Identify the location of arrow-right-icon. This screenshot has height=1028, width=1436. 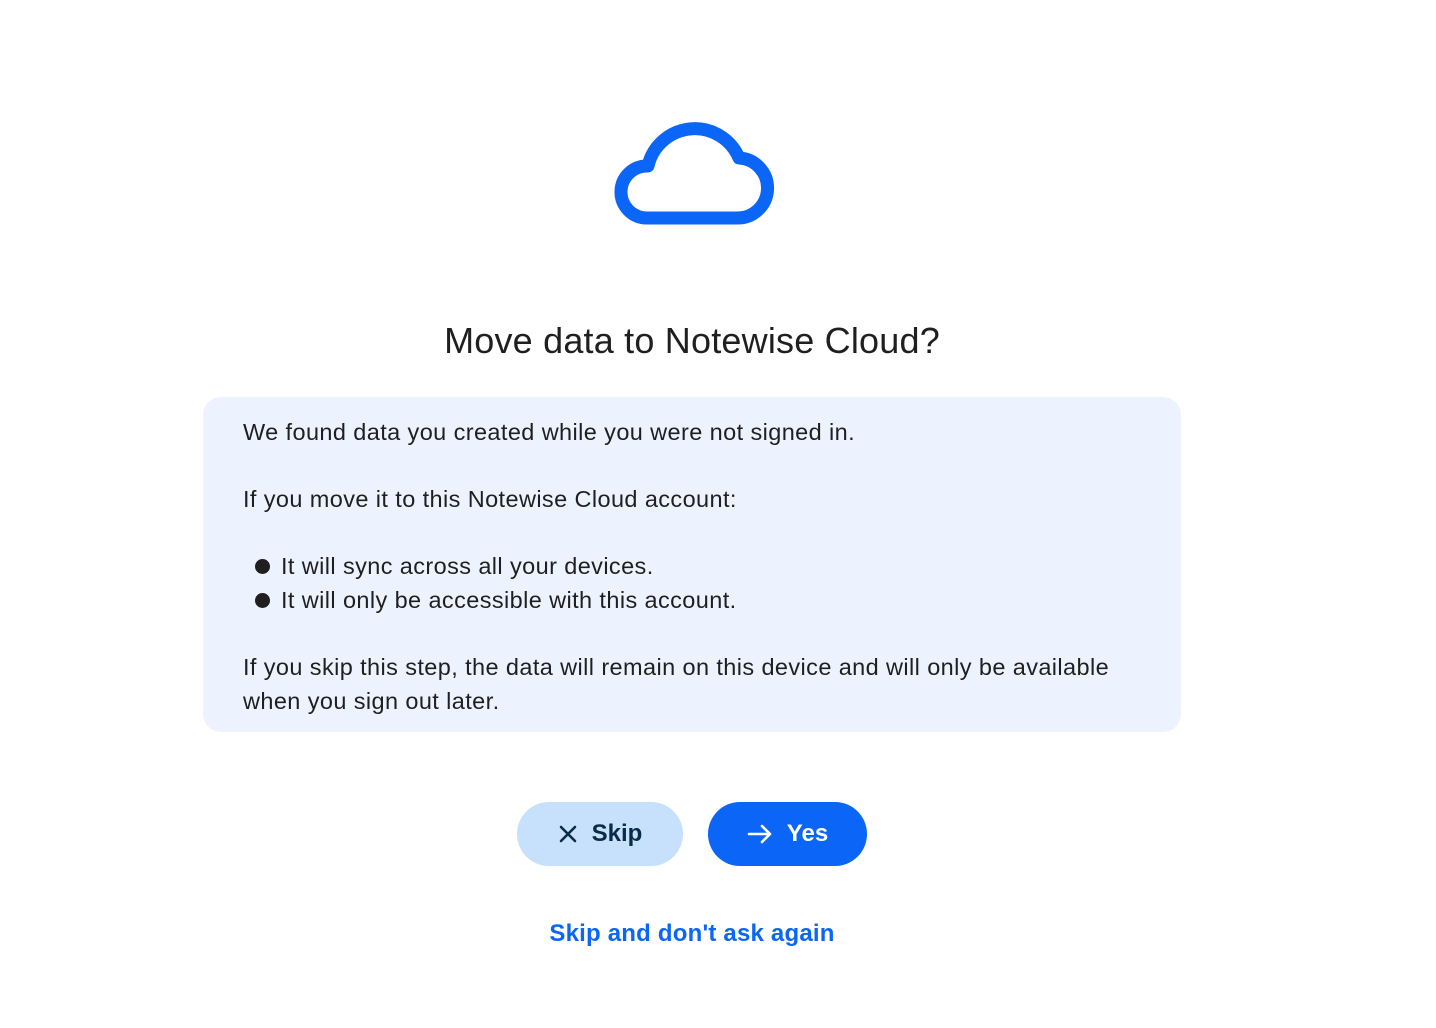
(759, 834).